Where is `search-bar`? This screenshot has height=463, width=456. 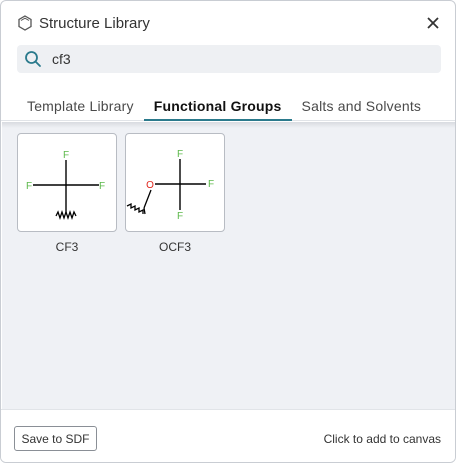
search-bar is located at coordinates (229, 59).